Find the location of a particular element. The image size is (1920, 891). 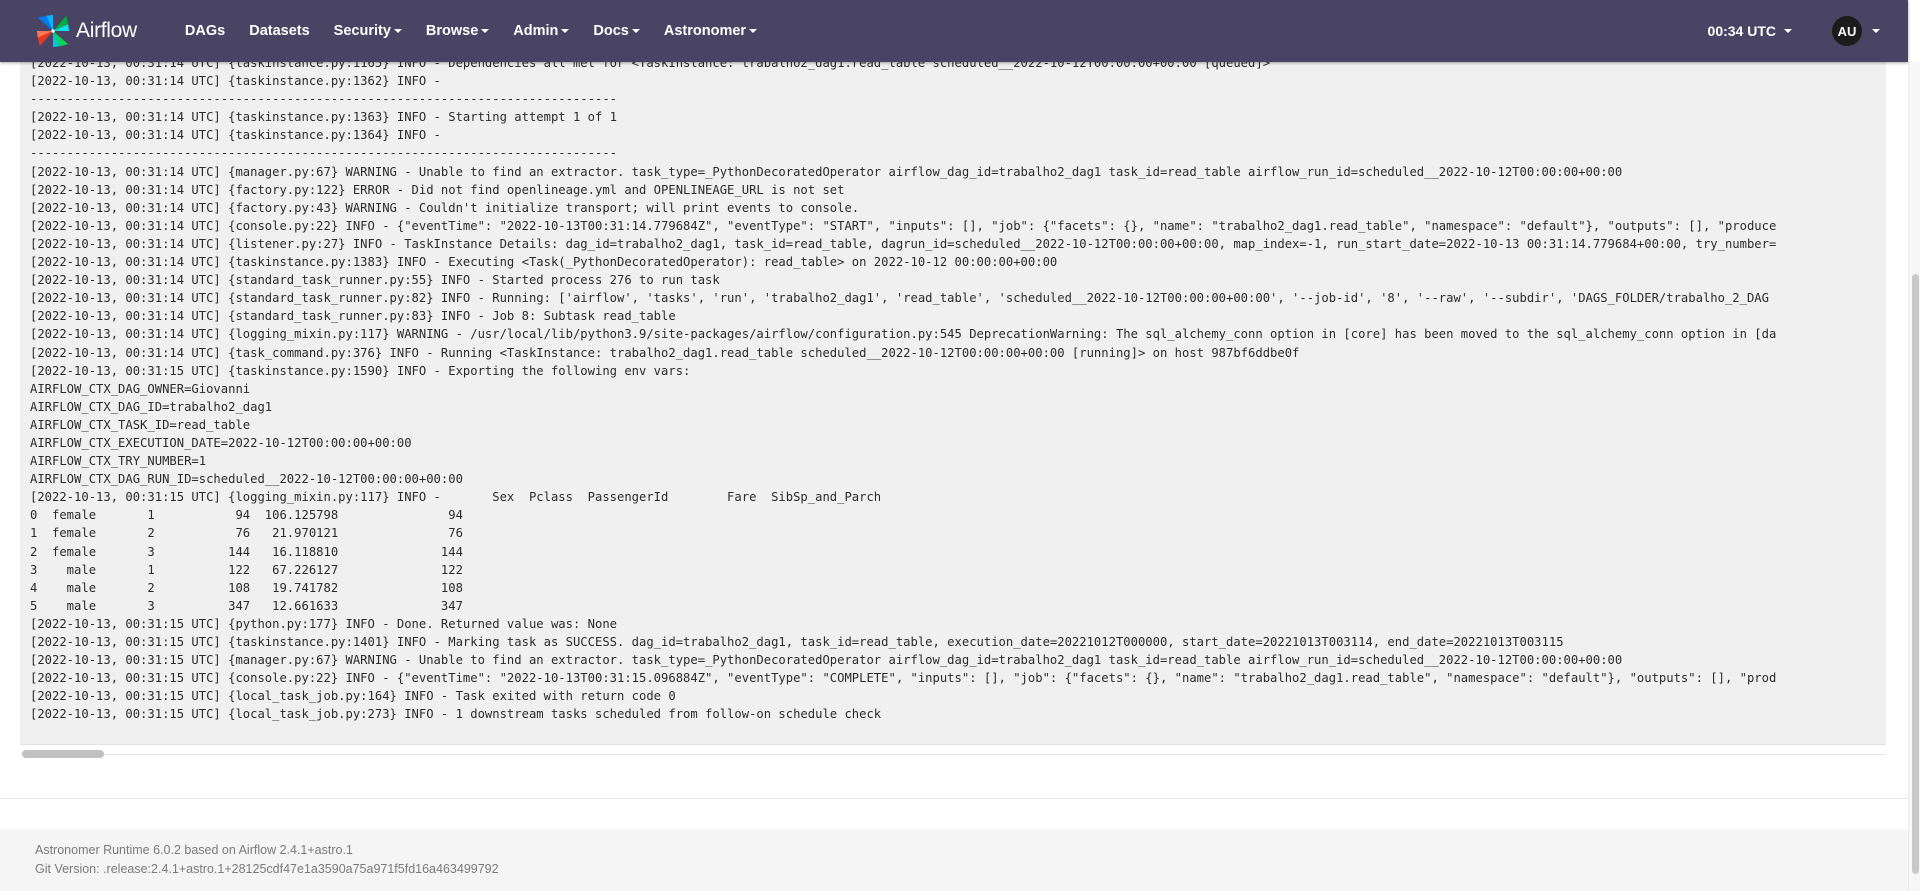

nav-docs-menu: Docs is located at coordinates (616, 31).